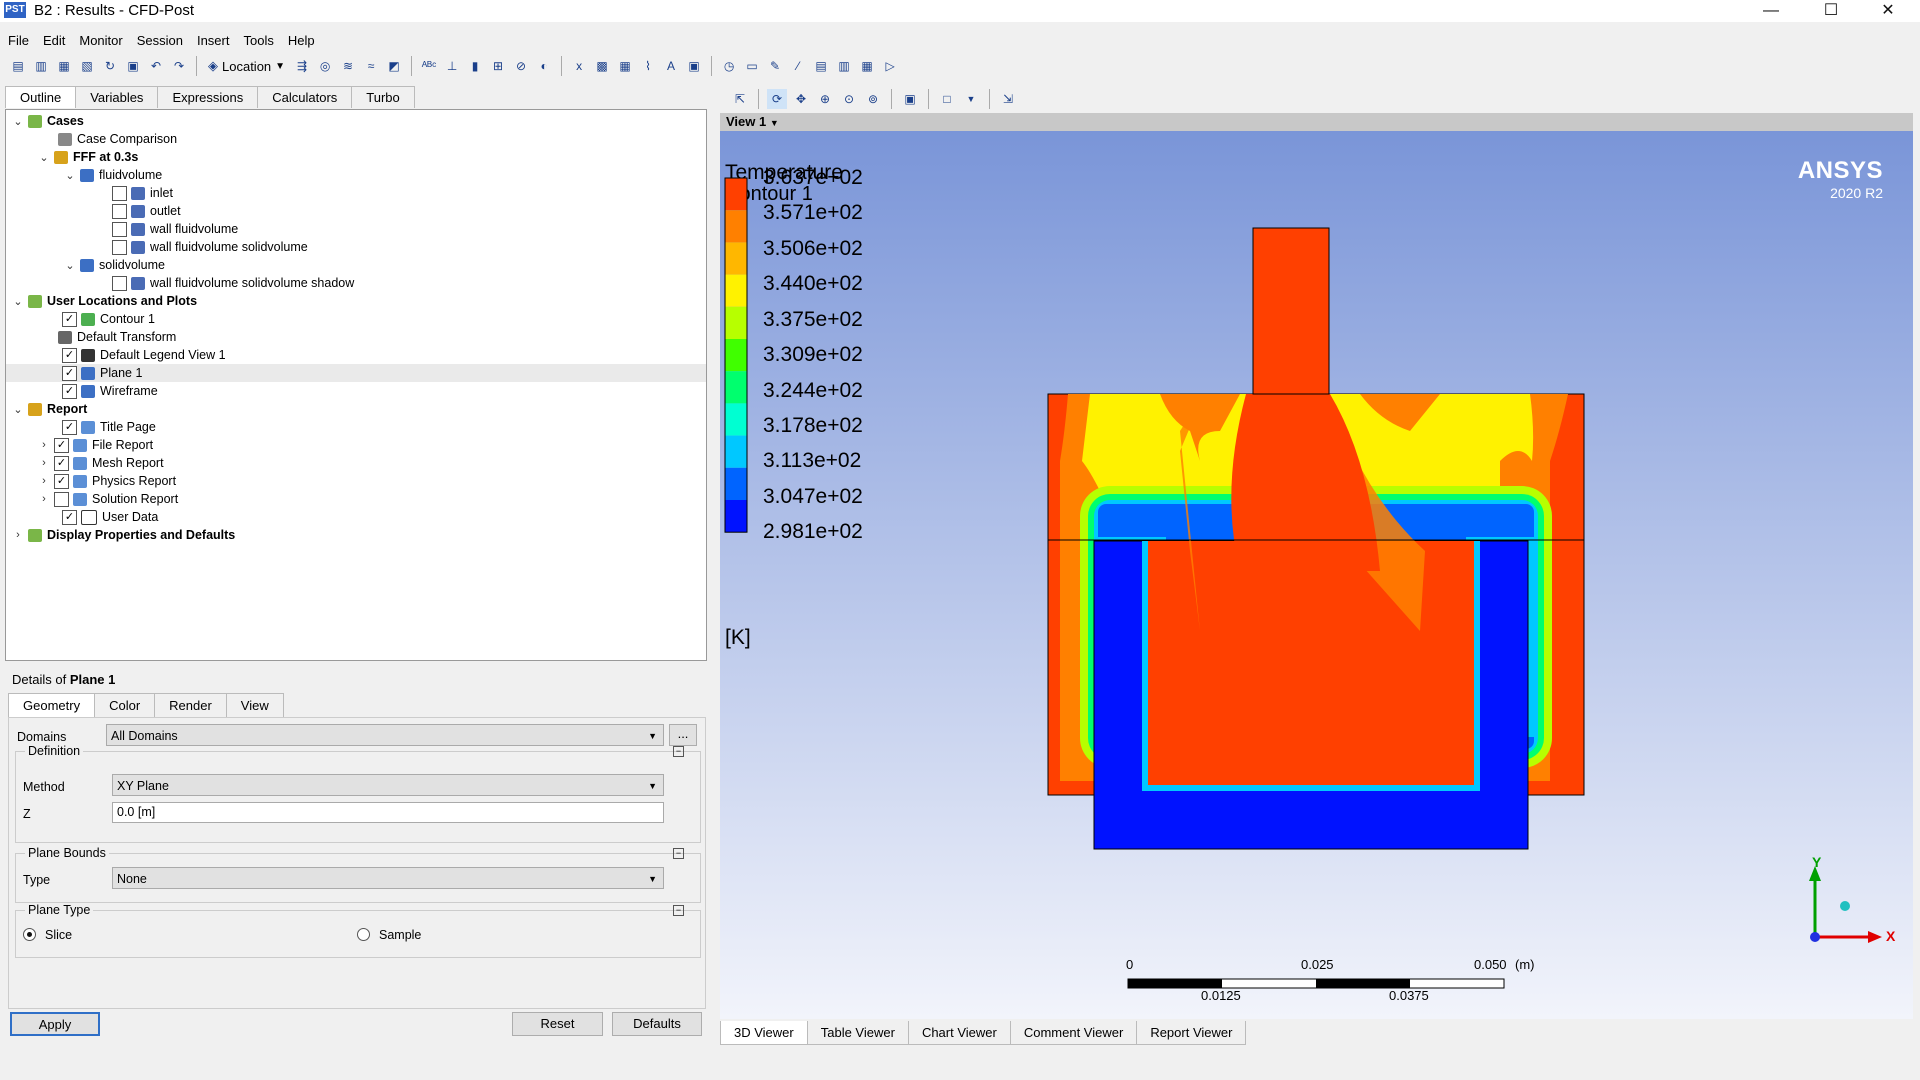  What do you see at coordinates (302, 66) in the screenshot?
I see `vector-icon: ⇶` at bounding box center [302, 66].